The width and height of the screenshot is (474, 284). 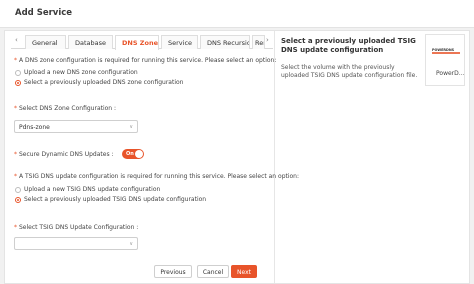 I want to click on previous-button: Previous, so click(x=173, y=271).